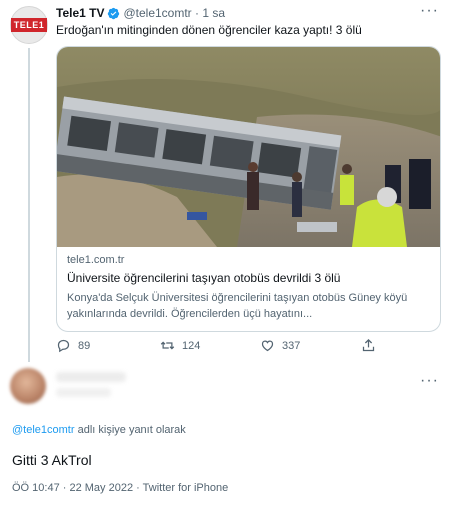  I want to click on card-domain: tele1.com.tr, so click(96, 260).